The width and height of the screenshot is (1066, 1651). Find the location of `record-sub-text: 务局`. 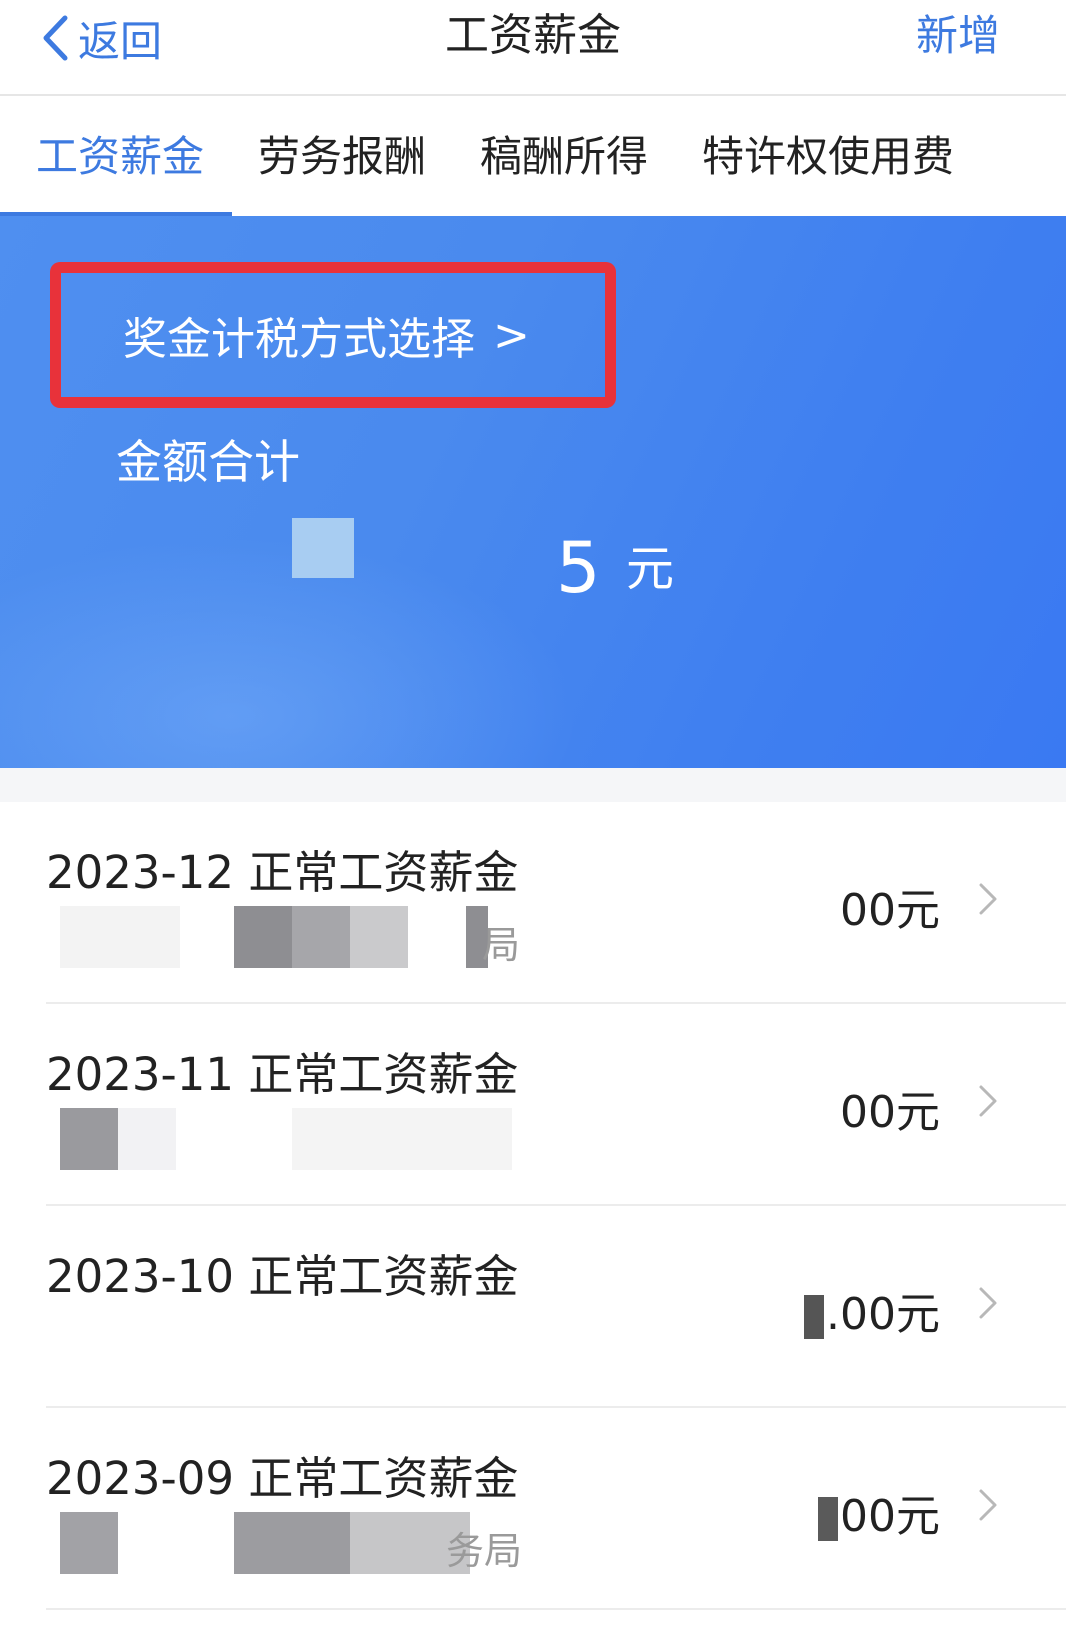

record-sub-text: 务局 is located at coordinates (484, 1551).